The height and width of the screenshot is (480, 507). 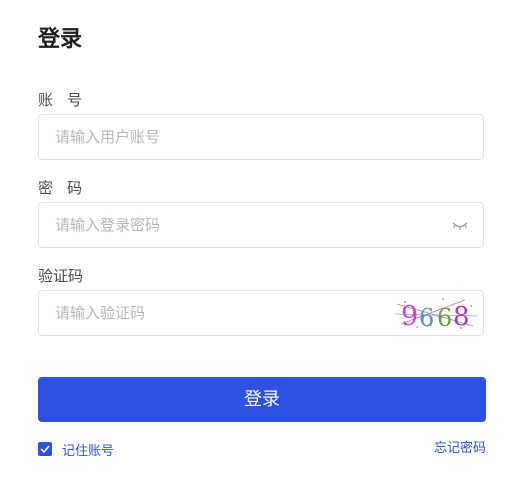 I want to click on account-field-box, so click(x=261, y=137).